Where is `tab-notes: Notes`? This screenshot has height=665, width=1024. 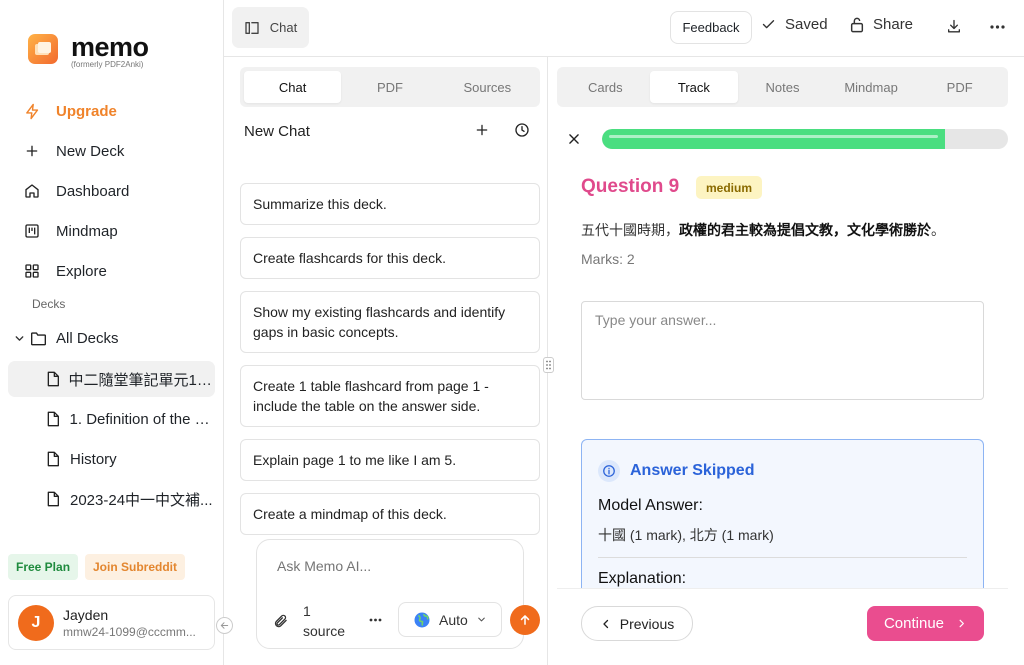
tab-notes: Notes is located at coordinates (782, 87).